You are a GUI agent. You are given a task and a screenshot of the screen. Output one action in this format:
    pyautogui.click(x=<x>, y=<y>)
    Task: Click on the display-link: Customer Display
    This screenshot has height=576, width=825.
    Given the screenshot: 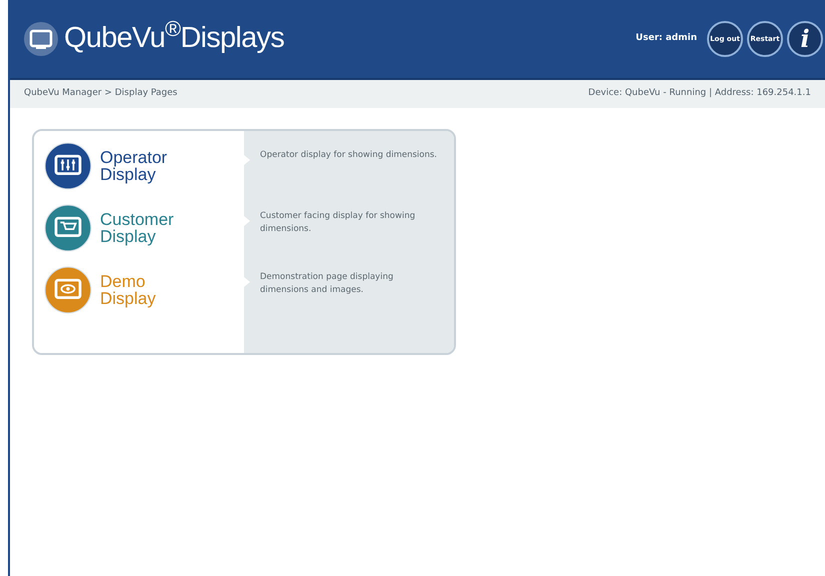 What is the action you would take?
    pyautogui.click(x=144, y=227)
    